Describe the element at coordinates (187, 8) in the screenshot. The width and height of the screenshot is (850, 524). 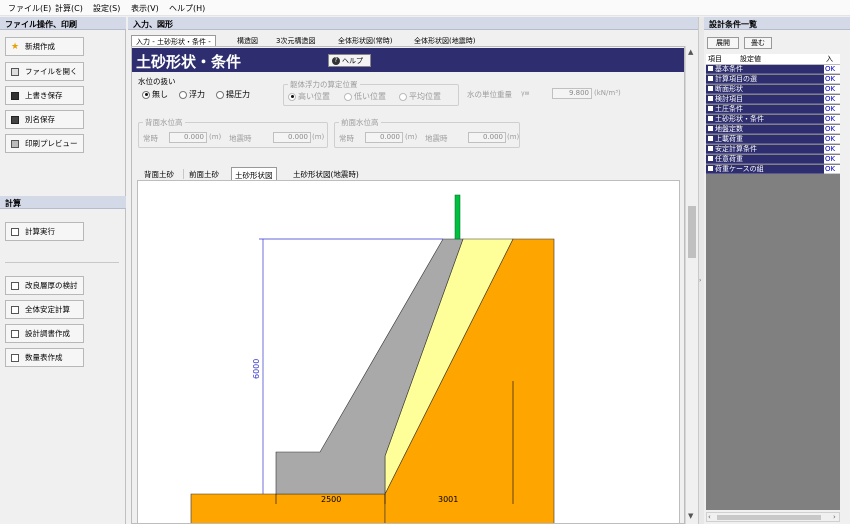
I see `menu-help: ヘルプ(H)` at that location.